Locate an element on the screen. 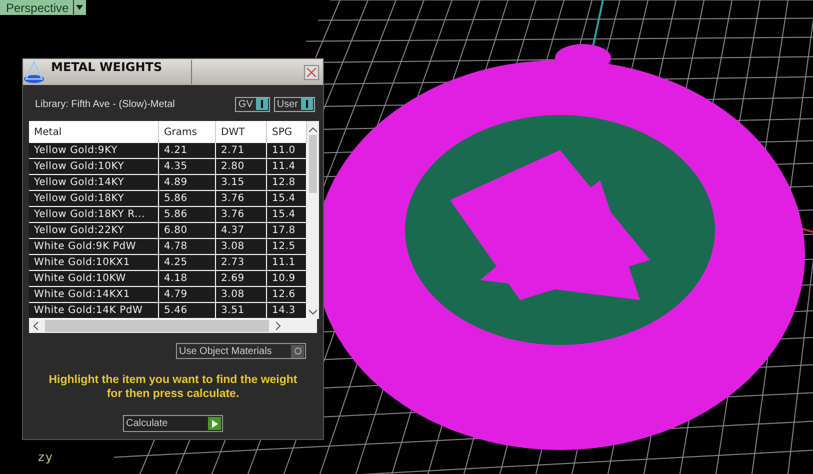 Image resolution: width=813 pixels, height=474 pixels. table-cell: 4.21 is located at coordinates (187, 151).